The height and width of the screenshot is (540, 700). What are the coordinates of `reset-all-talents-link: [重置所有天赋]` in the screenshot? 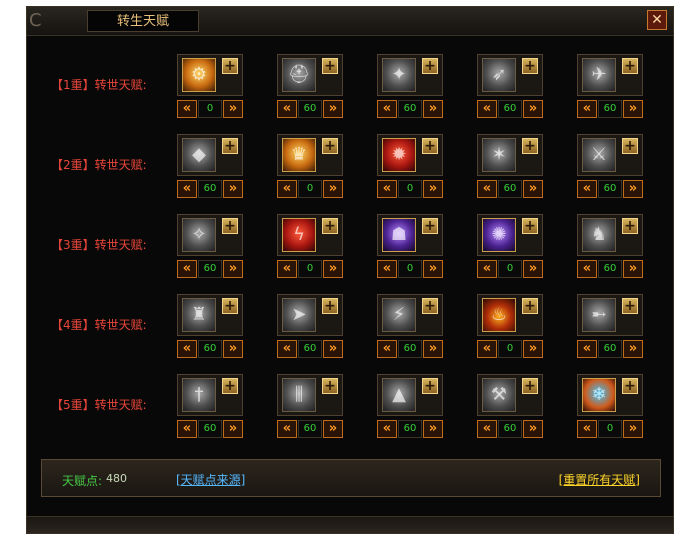 It's located at (599, 479).